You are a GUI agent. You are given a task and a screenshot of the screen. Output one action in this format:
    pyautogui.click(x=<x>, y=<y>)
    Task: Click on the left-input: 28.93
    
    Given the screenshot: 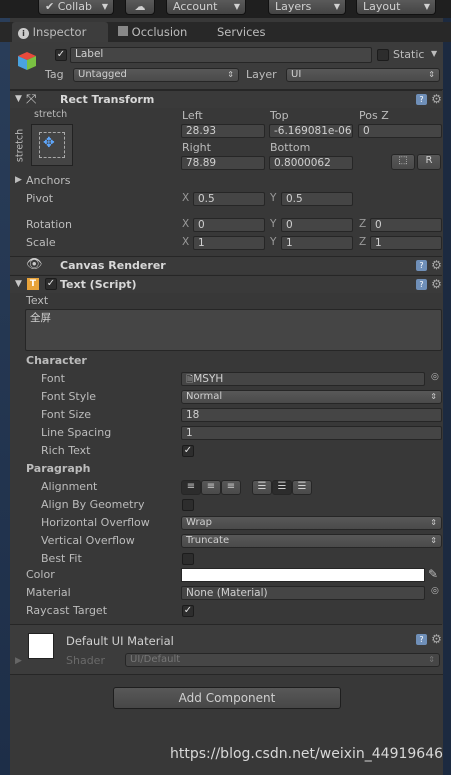 What is the action you would take?
    pyautogui.click(x=223, y=131)
    